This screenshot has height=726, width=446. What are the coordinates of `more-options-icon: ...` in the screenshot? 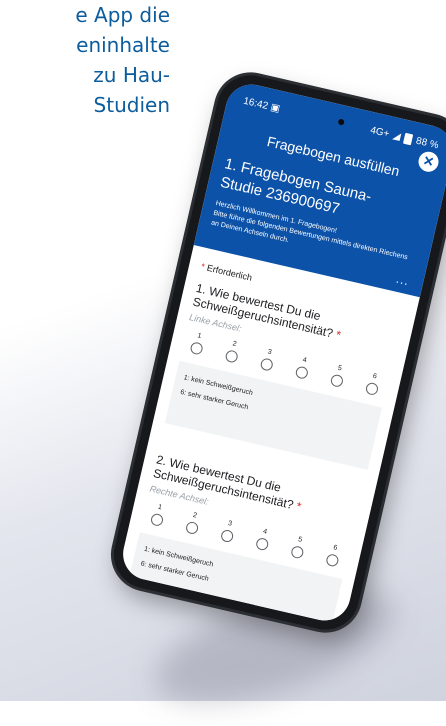 It's located at (403, 280).